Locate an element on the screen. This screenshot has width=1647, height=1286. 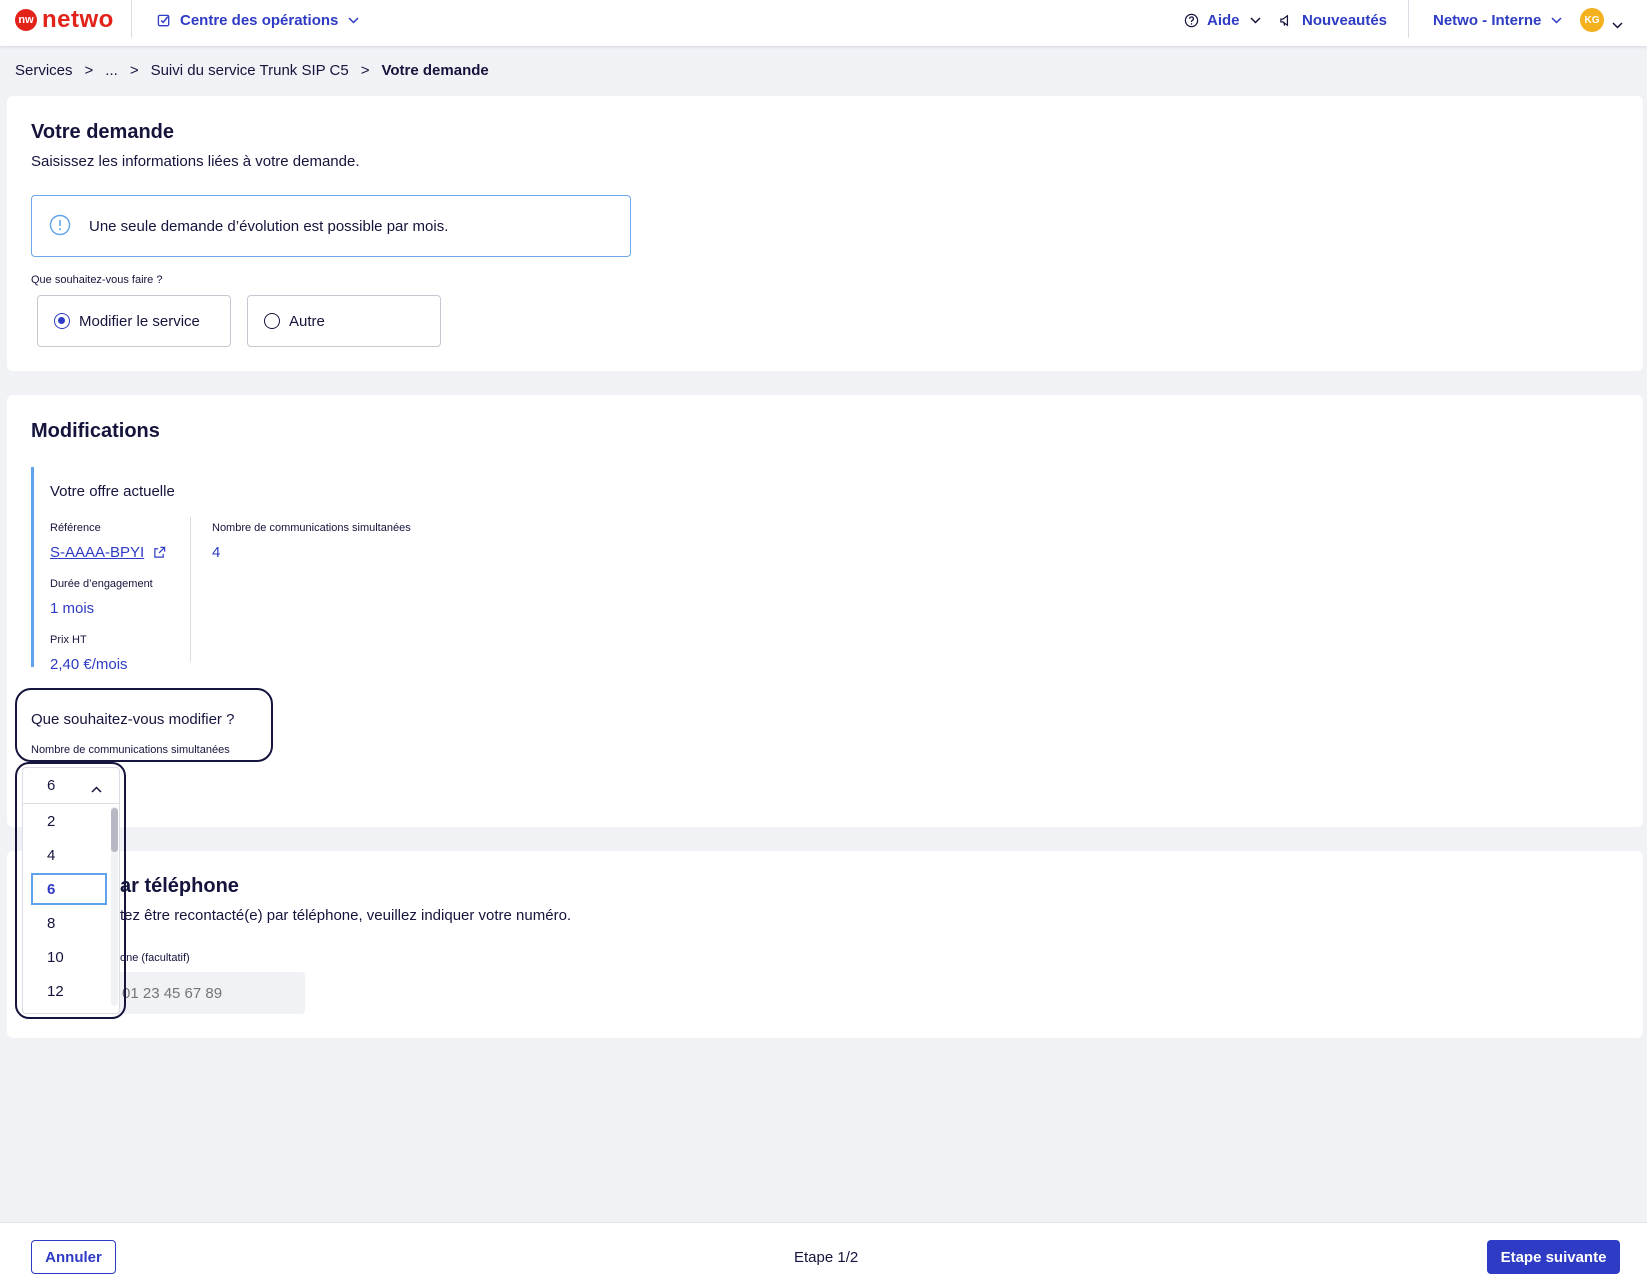
external-link-icon is located at coordinates (159, 555).